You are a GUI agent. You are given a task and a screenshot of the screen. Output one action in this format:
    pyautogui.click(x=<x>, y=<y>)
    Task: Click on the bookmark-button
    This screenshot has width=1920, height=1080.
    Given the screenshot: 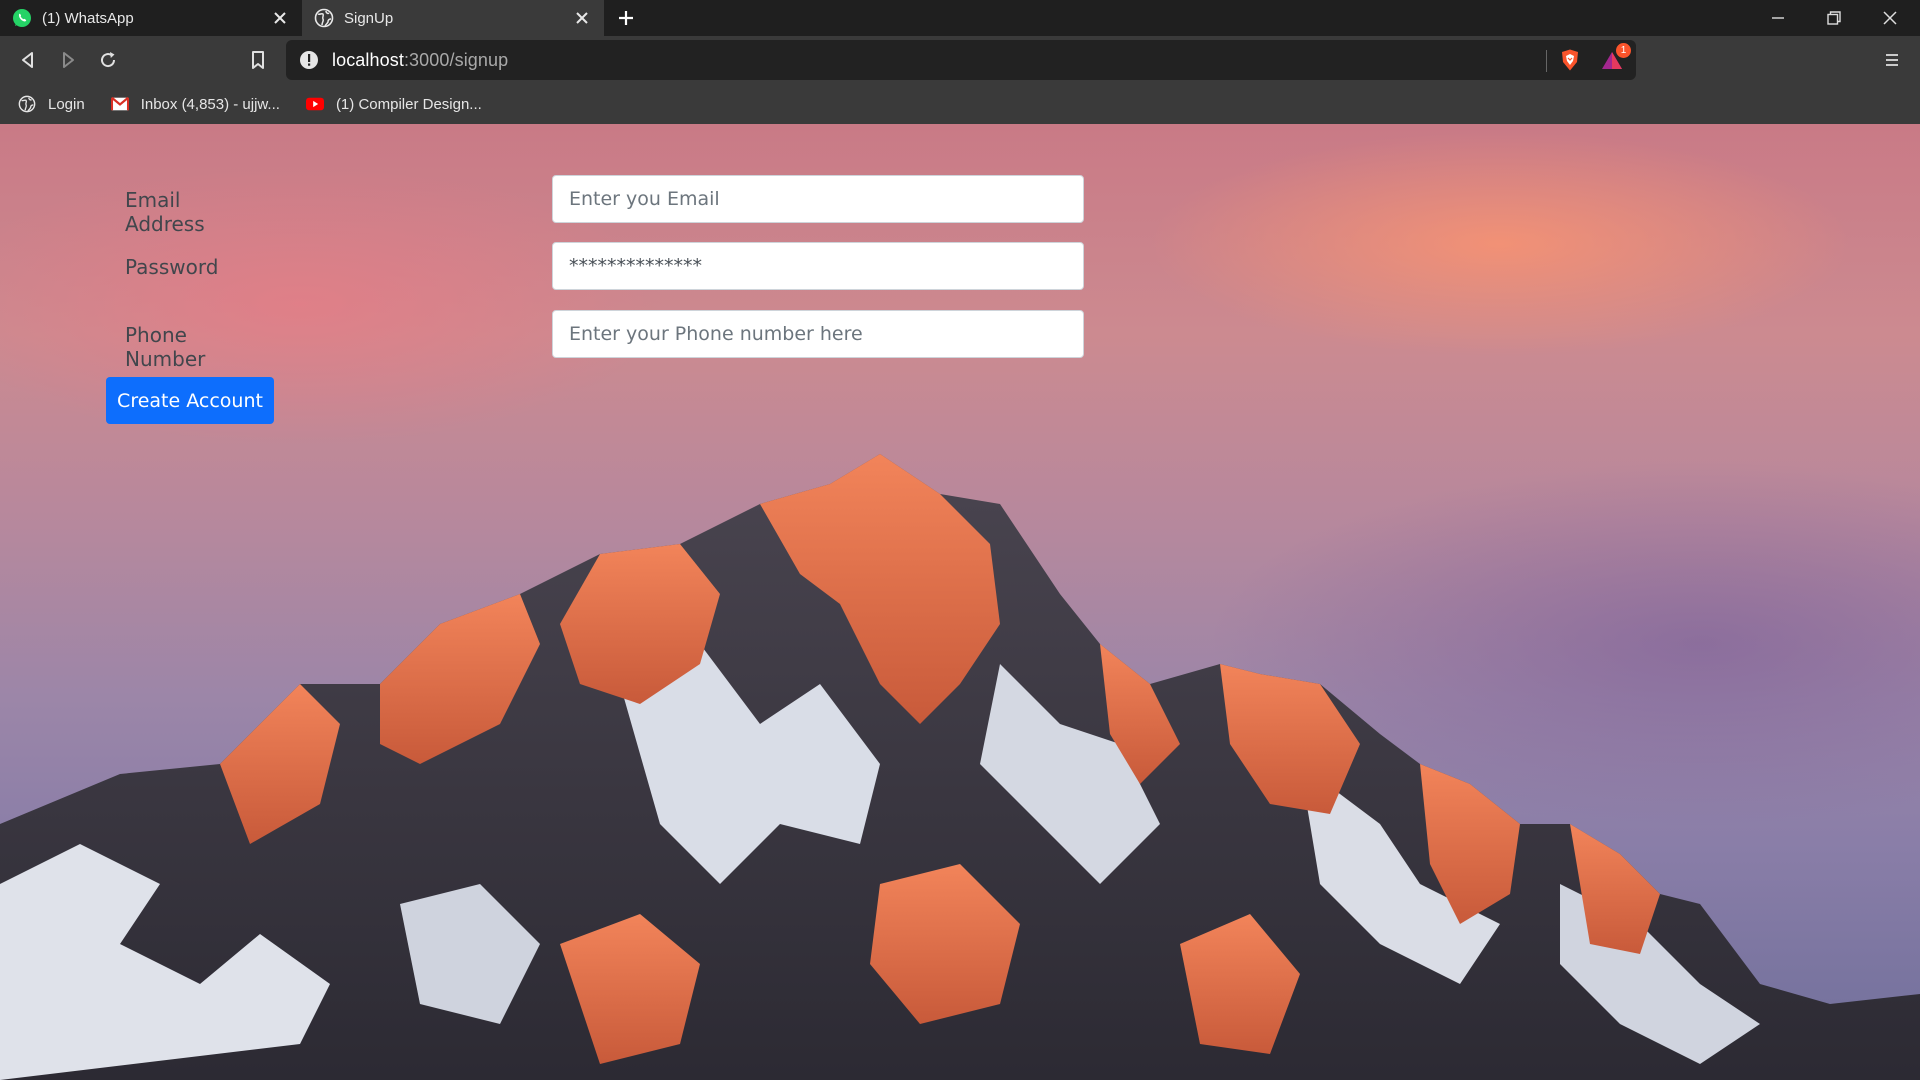 What is the action you would take?
    pyautogui.click(x=258, y=60)
    